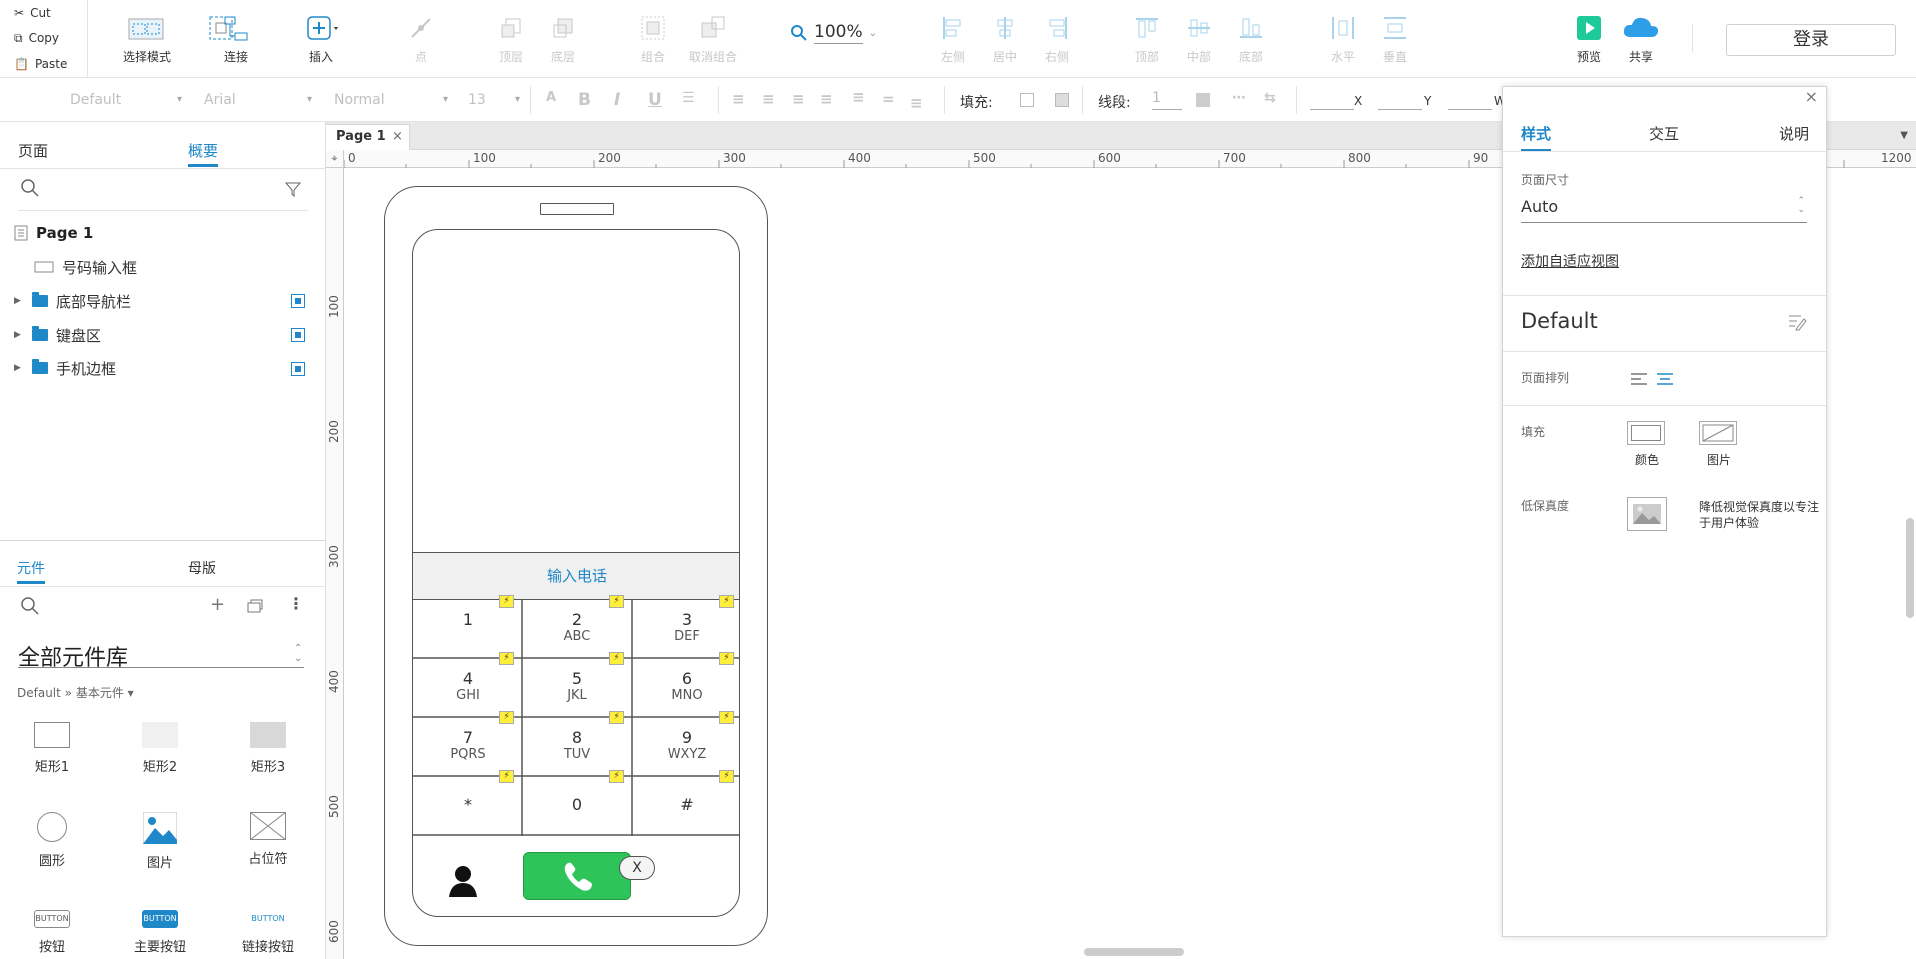  I want to click on widget-image: 图片, so click(160, 841).